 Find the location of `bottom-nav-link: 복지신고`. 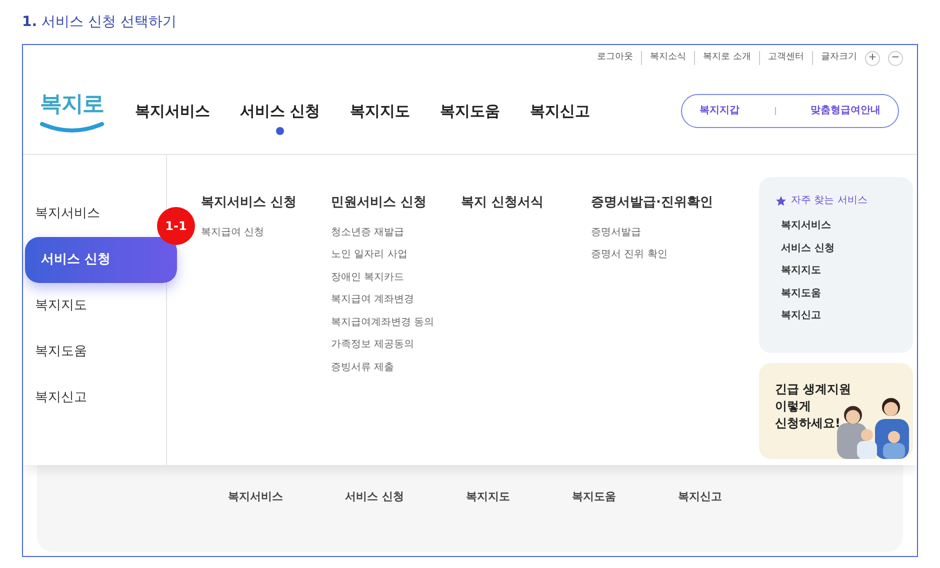

bottom-nav-link: 복지신고 is located at coordinates (700, 520).